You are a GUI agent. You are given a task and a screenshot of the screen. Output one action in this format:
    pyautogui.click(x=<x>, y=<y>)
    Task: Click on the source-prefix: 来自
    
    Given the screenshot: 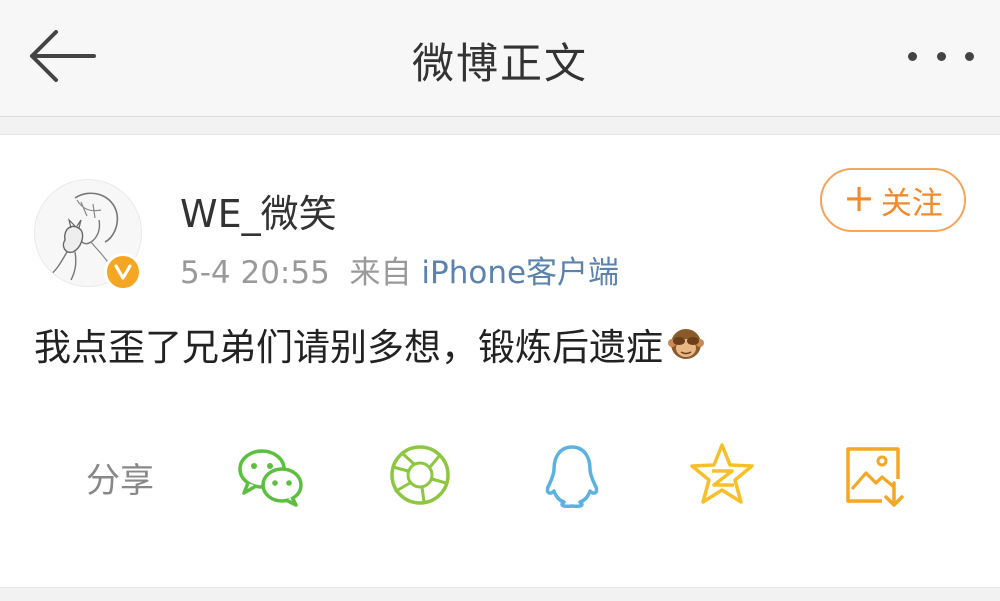 What is the action you would take?
    pyautogui.click(x=380, y=273)
    